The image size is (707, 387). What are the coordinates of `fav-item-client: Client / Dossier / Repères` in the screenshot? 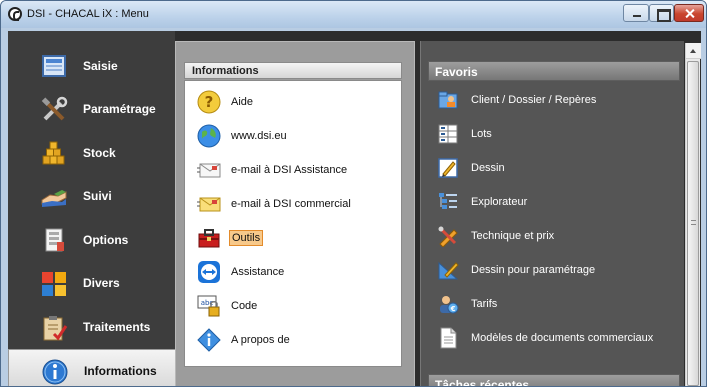 It's located at (553, 100).